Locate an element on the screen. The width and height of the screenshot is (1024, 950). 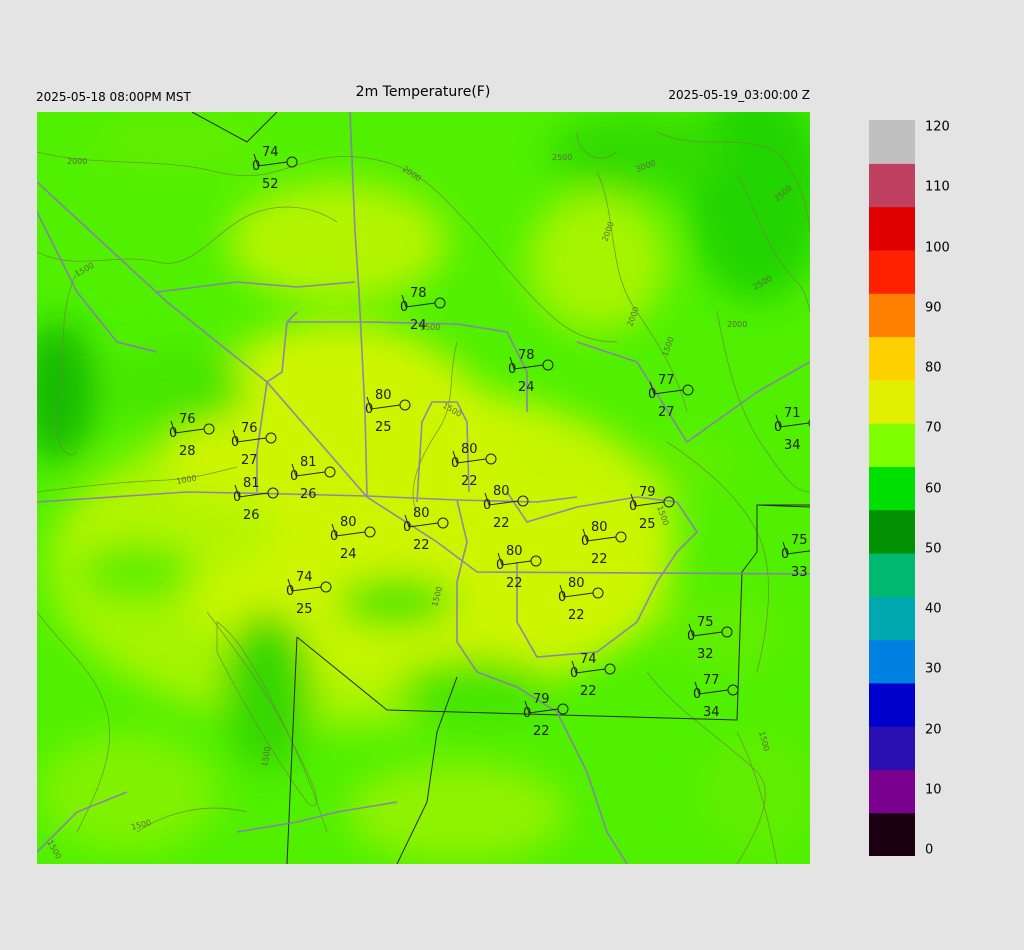
colorbar-tick-label: 110 is located at coordinates (937, 187).